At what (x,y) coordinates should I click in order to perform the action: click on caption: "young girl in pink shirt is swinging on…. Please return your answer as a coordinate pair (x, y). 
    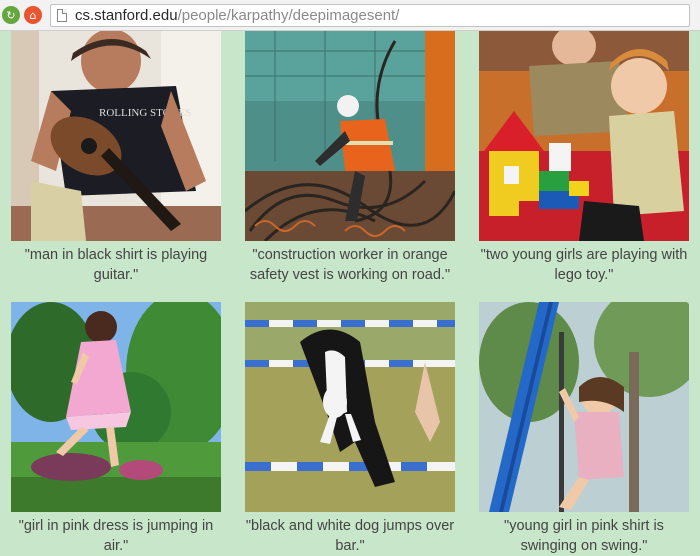
    Looking at the image, I should click on (584, 536).